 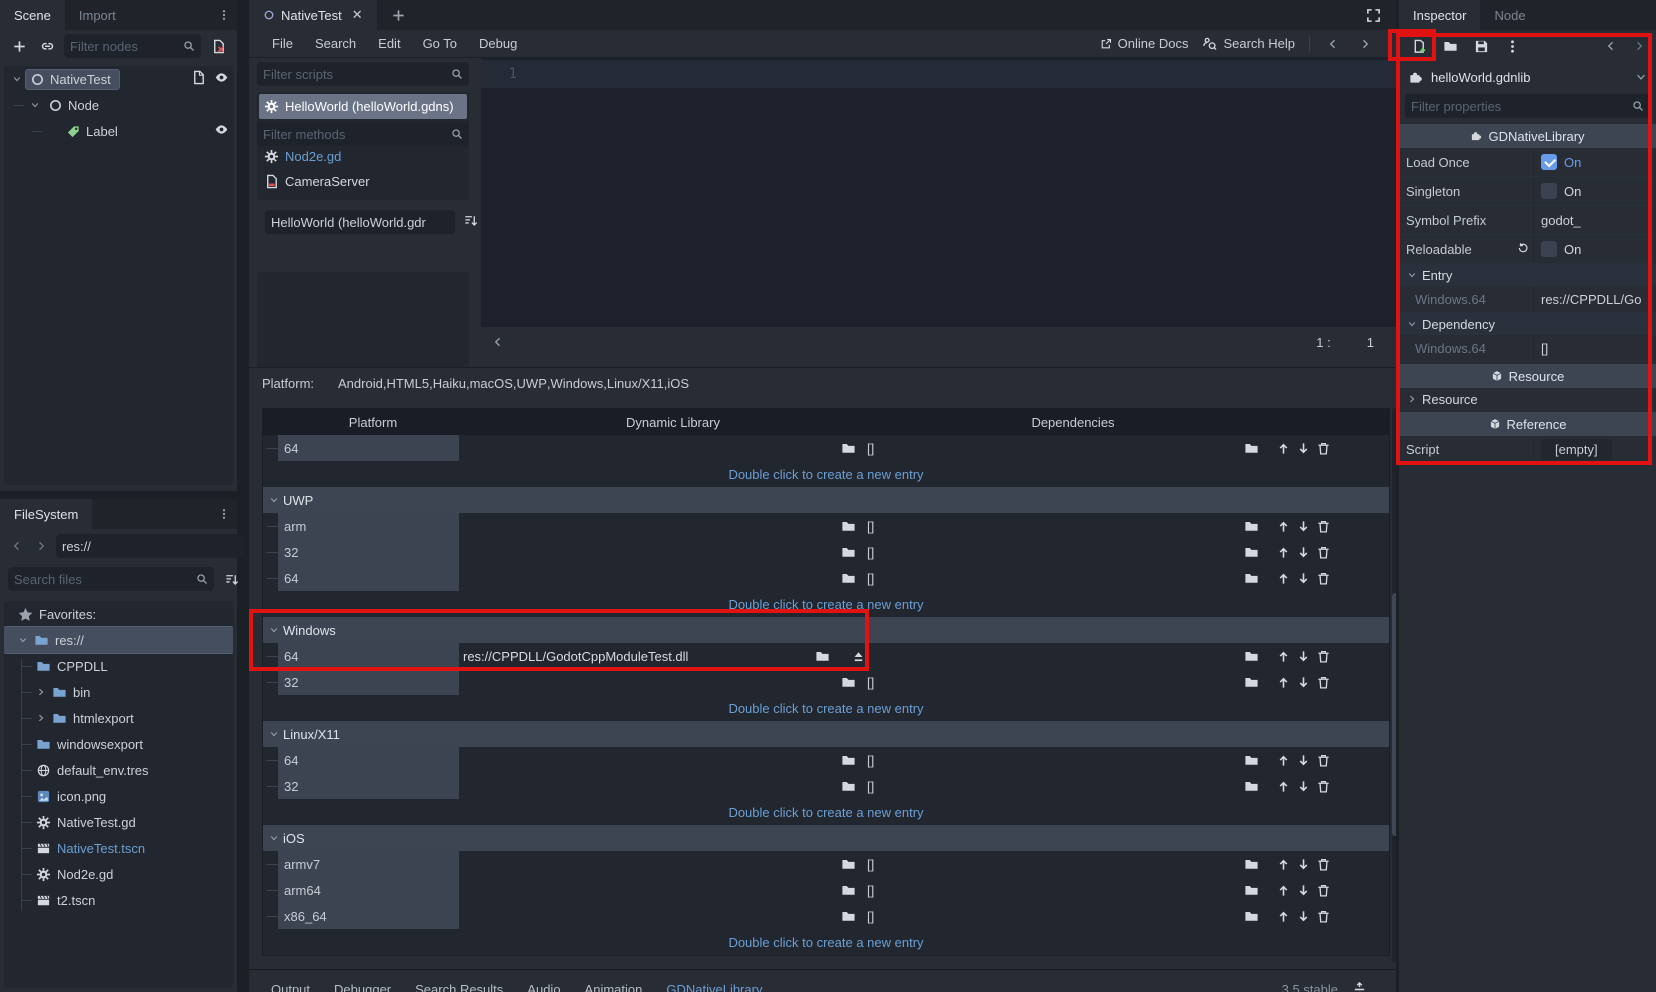 I want to click on script-name-input, so click(x=360, y=222).